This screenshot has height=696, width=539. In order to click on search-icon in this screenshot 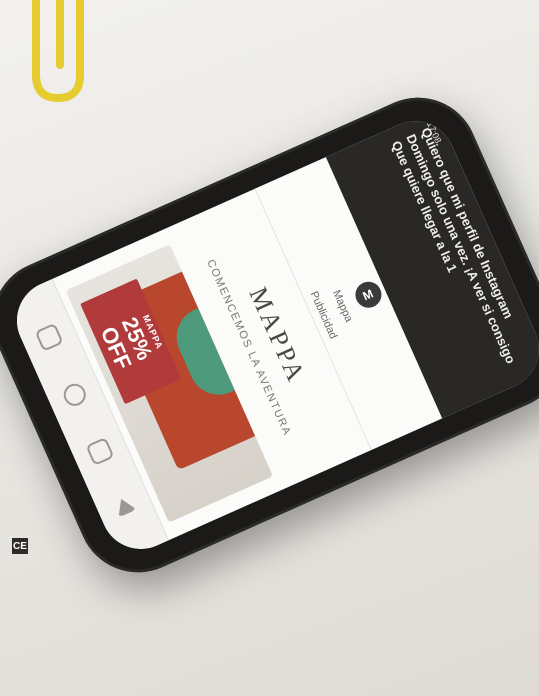, I will do `click(75, 394)`.